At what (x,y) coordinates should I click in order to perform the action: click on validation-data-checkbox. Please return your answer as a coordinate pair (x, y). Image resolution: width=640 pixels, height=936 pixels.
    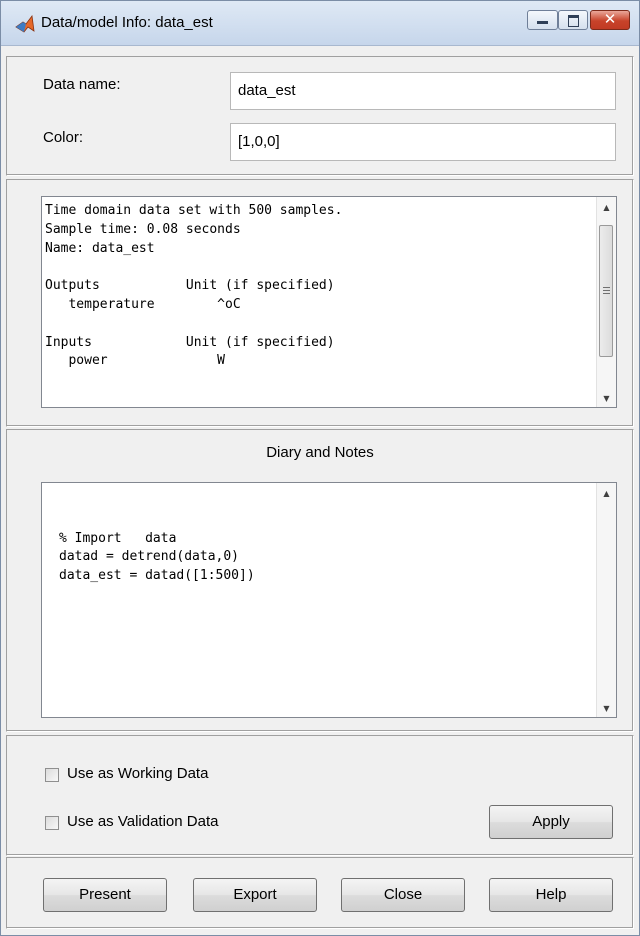
    Looking at the image, I should click on (52, 823).